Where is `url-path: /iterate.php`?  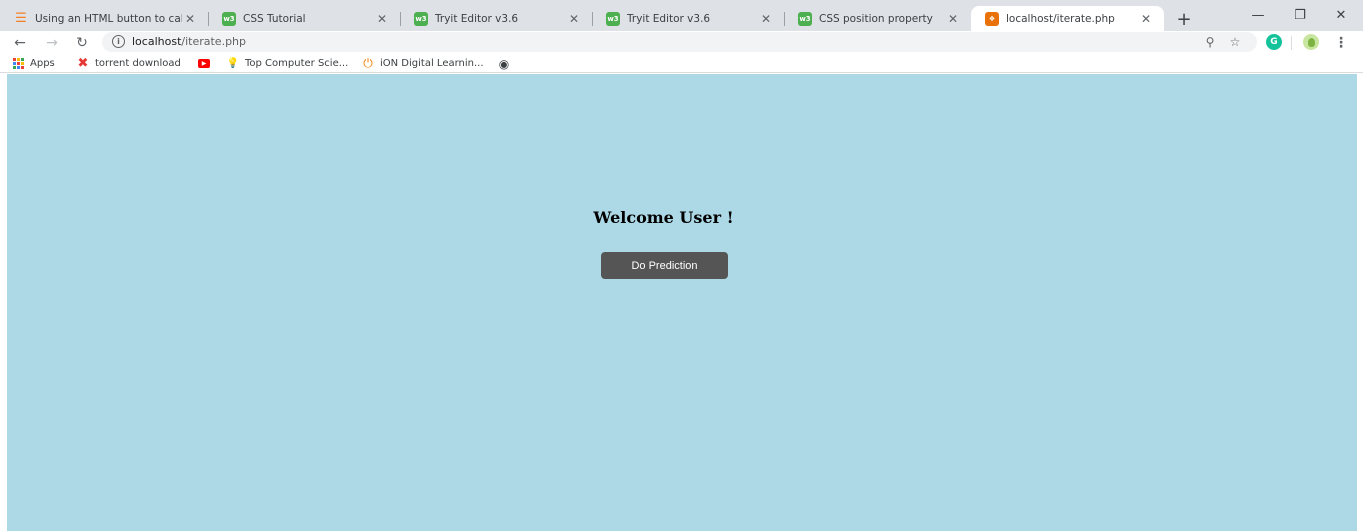 url-path: /iterate.php is located at coordinates (214, 41).